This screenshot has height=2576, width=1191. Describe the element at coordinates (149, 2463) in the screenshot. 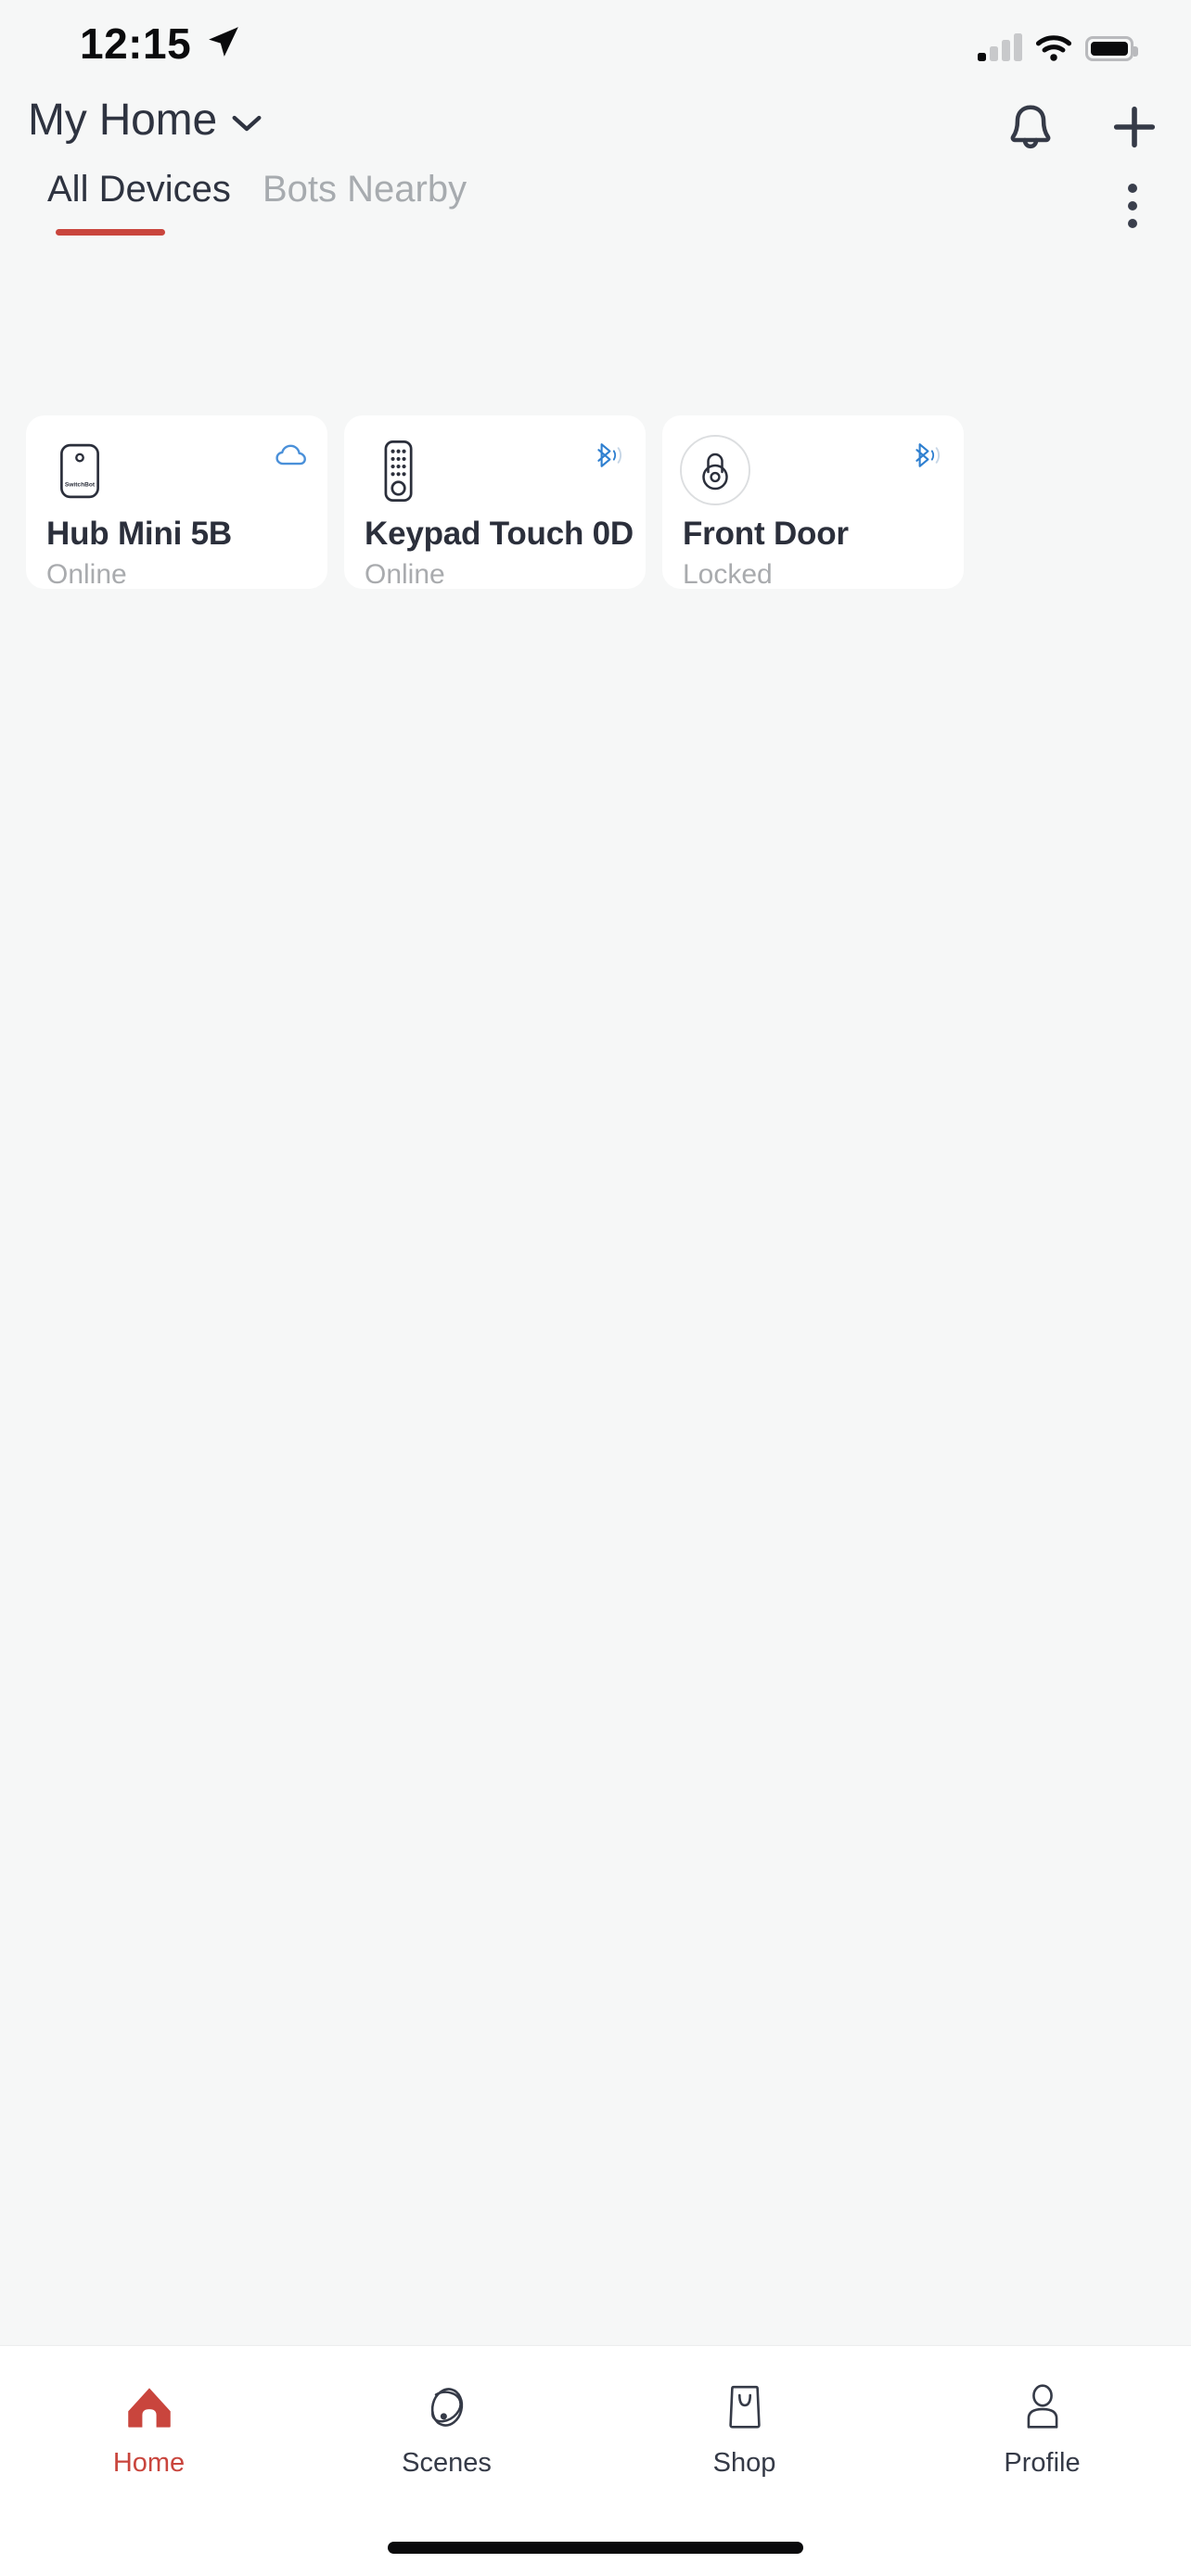

I see `nav-label: Home` at that location.